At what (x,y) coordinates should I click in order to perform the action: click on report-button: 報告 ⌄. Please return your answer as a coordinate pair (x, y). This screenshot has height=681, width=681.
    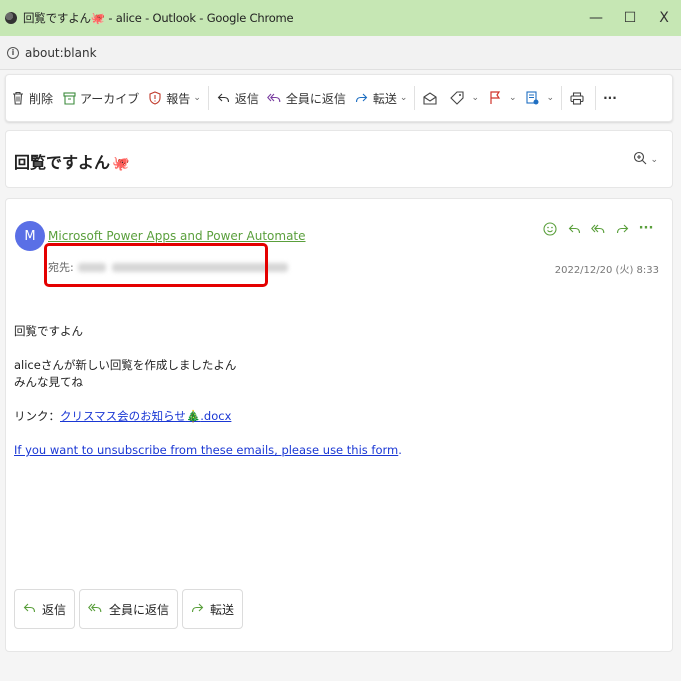
    Looking at the image, I should click on (174, 98).